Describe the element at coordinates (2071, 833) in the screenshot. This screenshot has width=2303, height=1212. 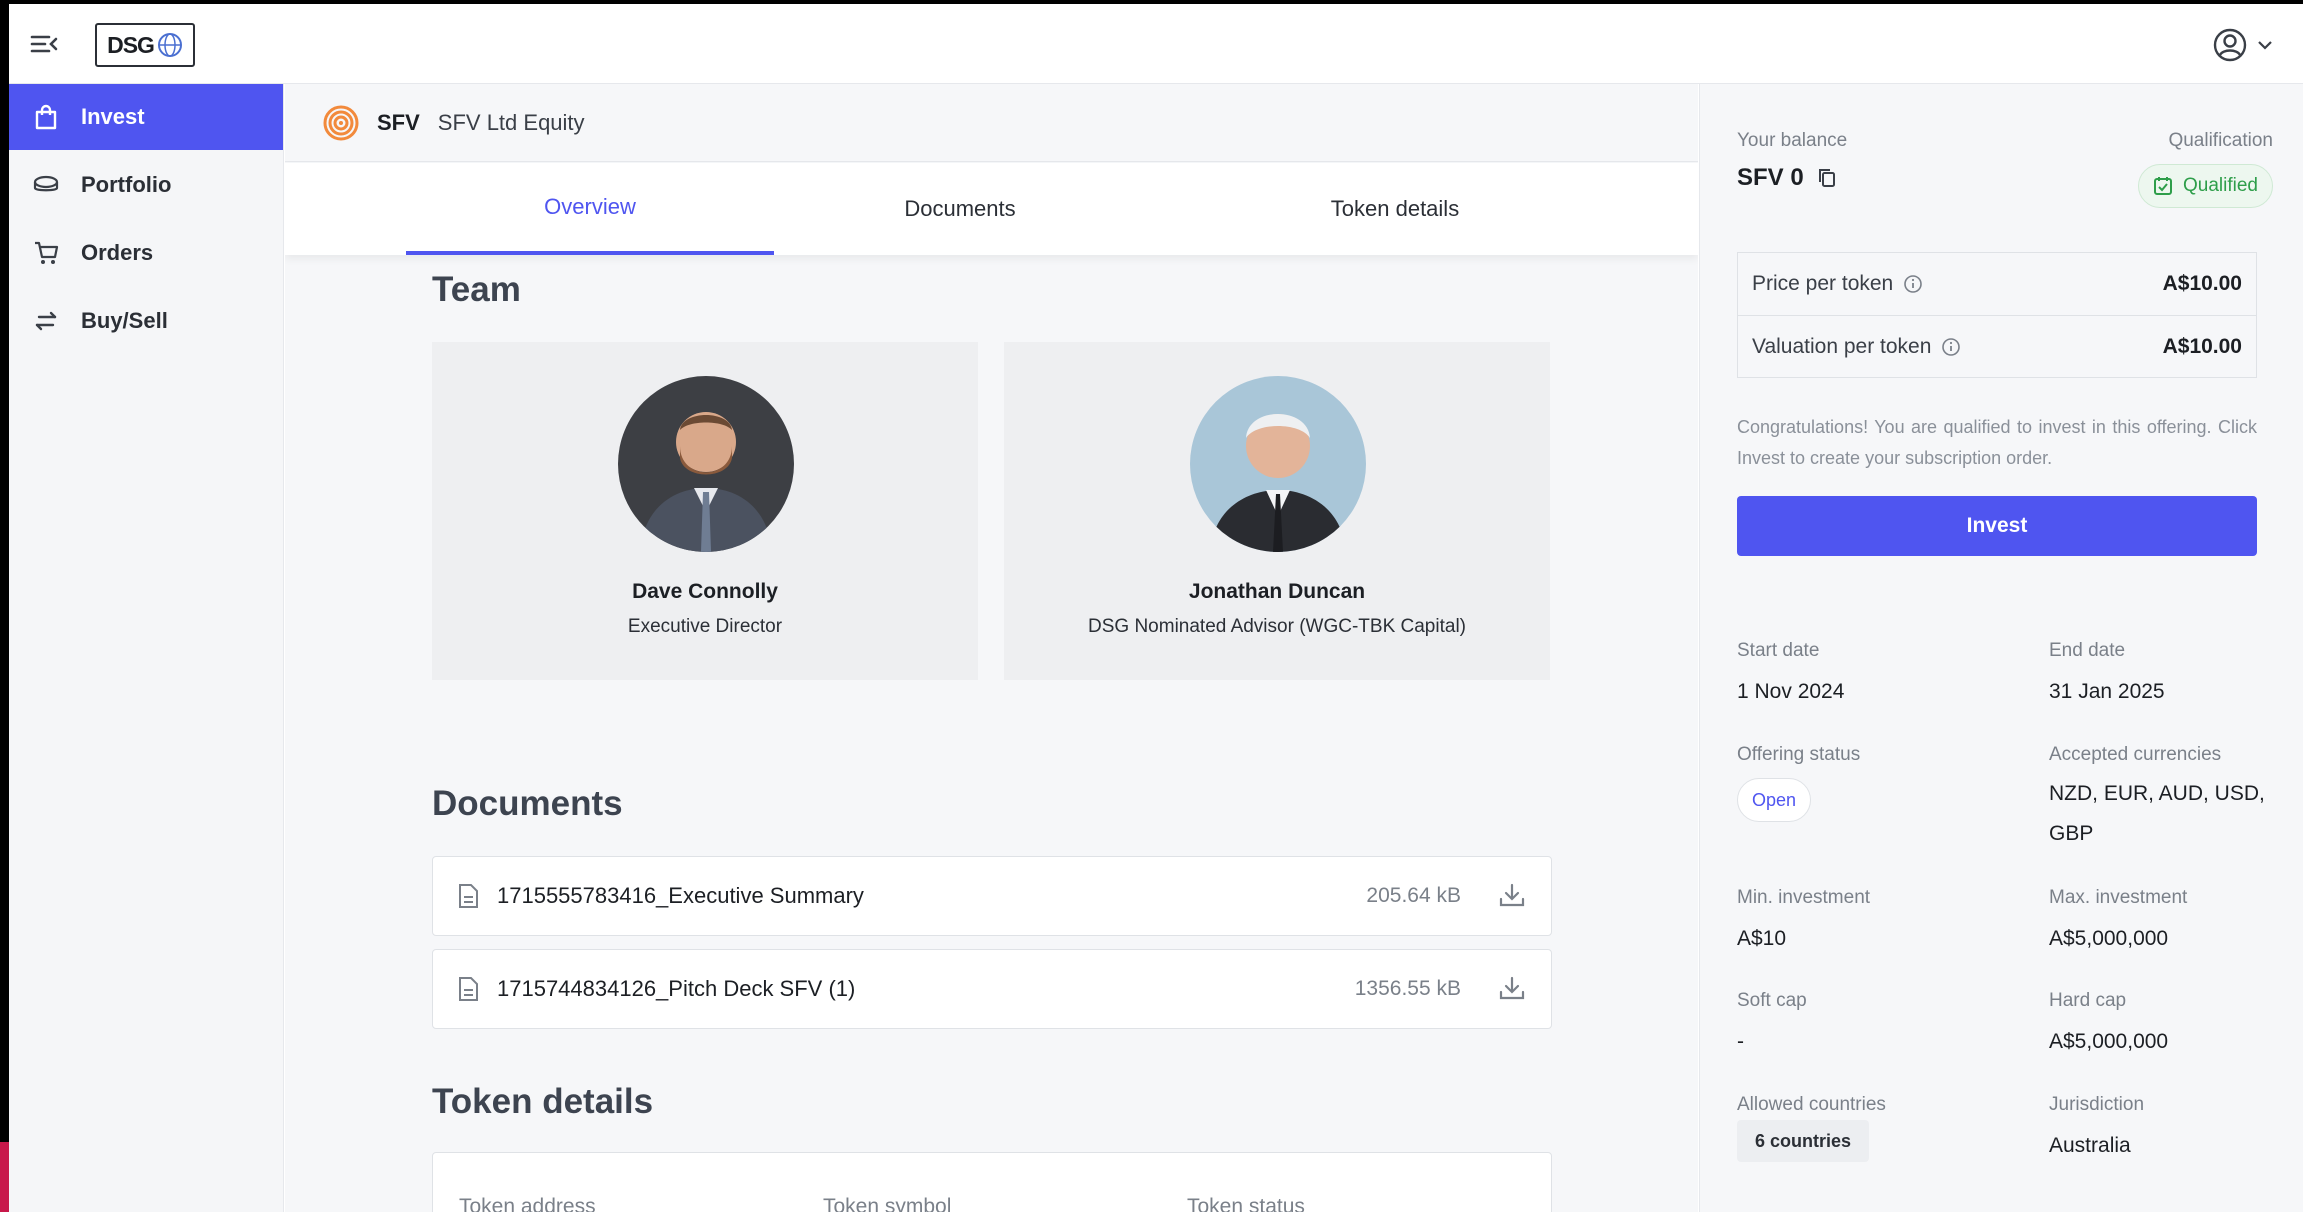
I see `accepted-currencies-value-cont: GBP` at that location.